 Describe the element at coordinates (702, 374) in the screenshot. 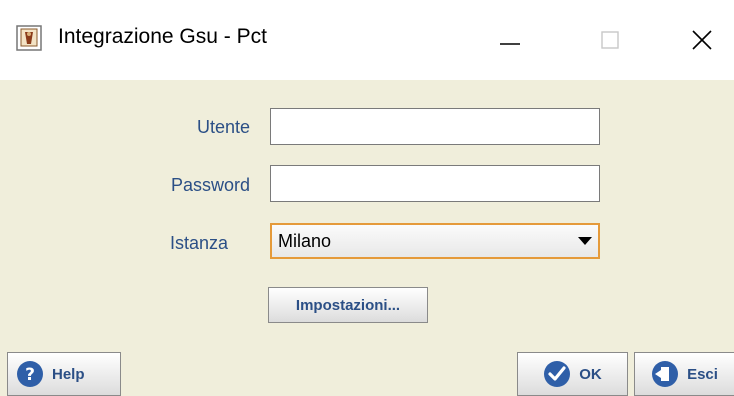

I see `exit-button-label: Esci` at that location.